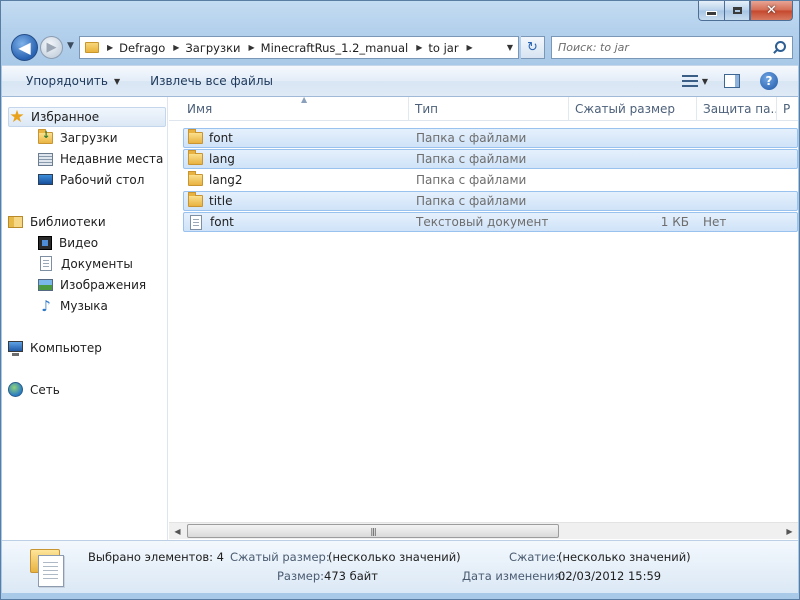 Image resolution: width=800 pixels, height=600 pixels. What do you see at coordinates (400, 81) in the screenshot?
I see `command-bar: Упорядочить ▼ Извлечь все файлы ▼ ?` at bounding box center [400, 81].